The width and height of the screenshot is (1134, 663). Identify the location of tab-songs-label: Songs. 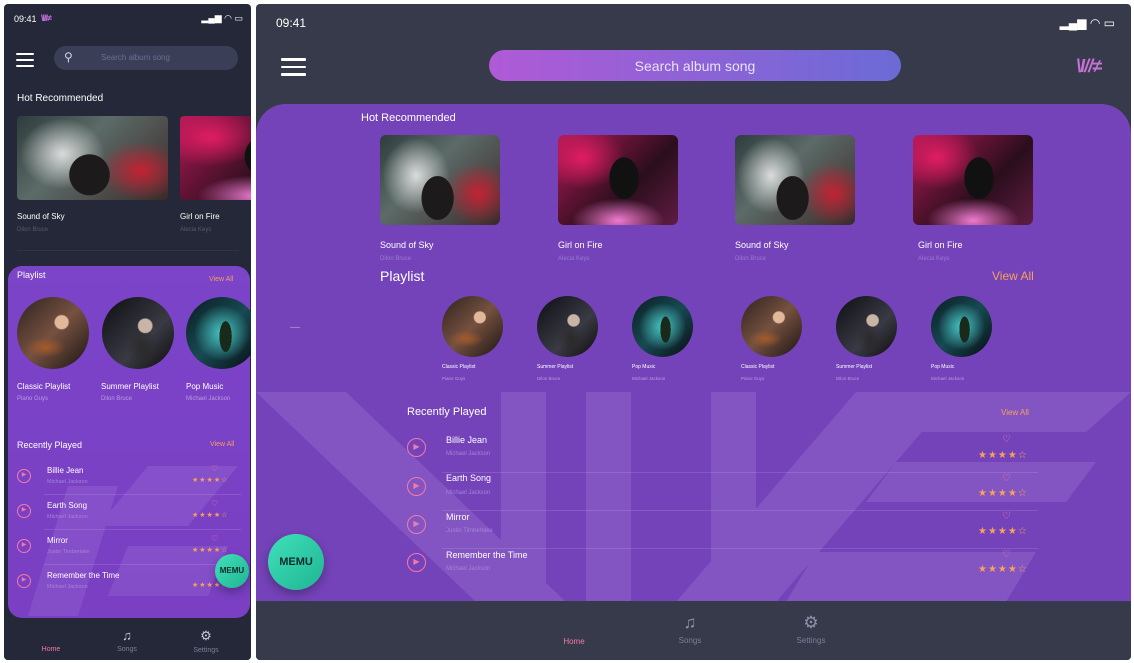
(127, 649).